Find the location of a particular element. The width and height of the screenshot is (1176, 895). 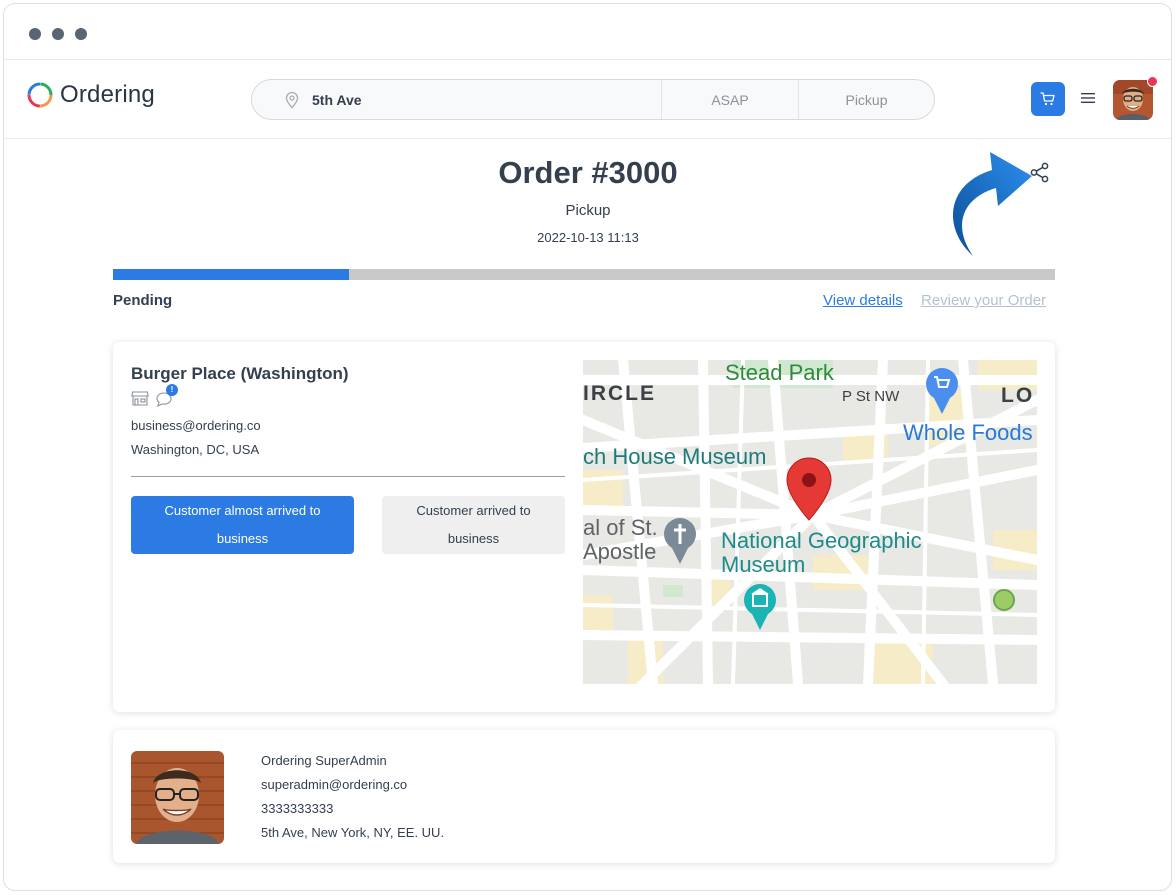

map-label-natgeo-1: National Geographic is located at coordinates (821, 540).